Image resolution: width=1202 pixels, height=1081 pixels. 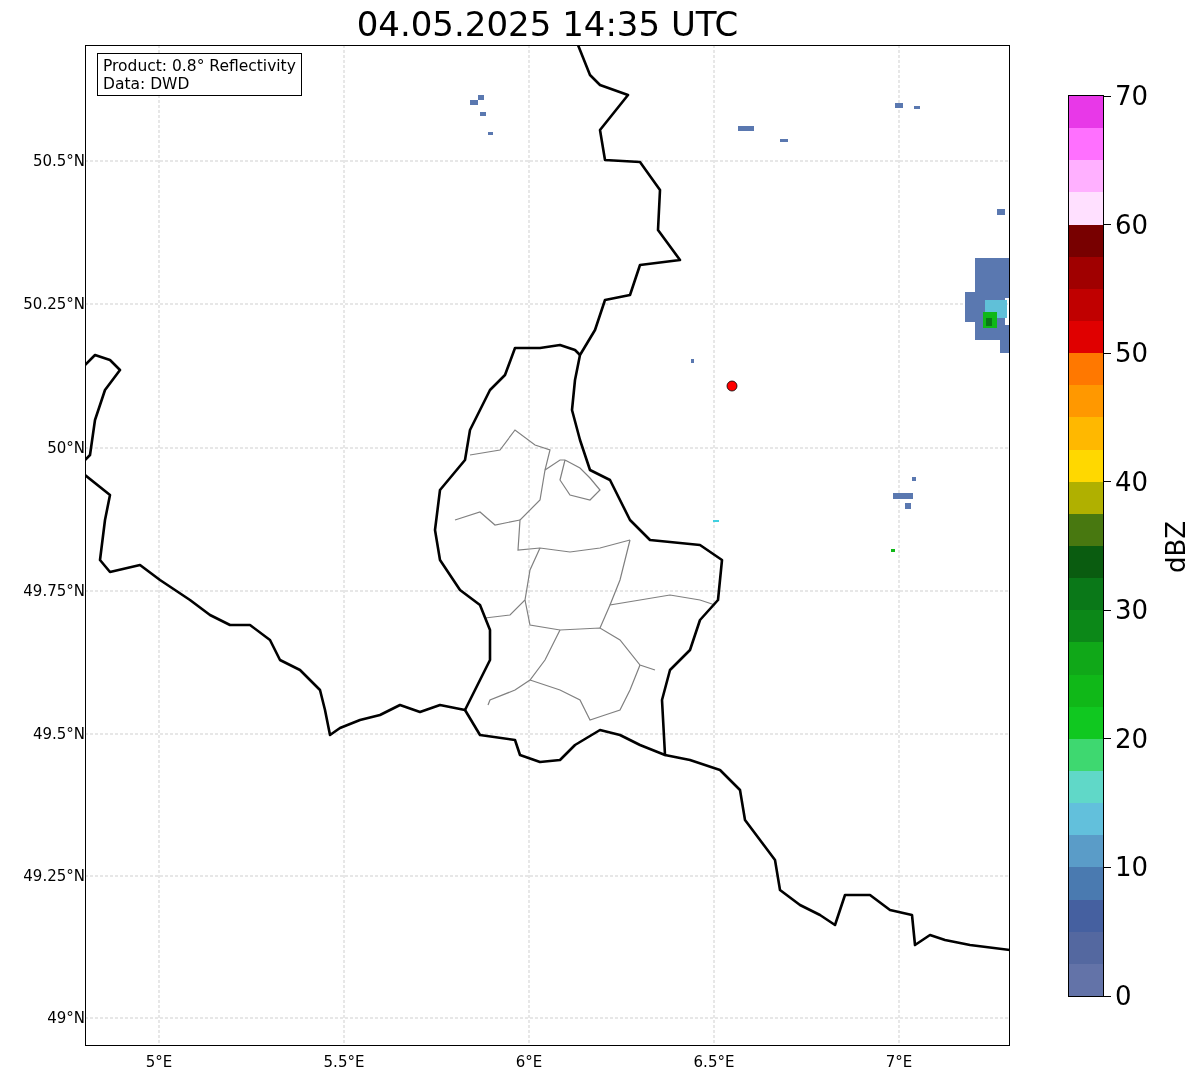 What do you see at coordinates (344, 1062) in the screenshot?
I see `longitude-label: 5.5°E` at bounding box center [344, 1062].